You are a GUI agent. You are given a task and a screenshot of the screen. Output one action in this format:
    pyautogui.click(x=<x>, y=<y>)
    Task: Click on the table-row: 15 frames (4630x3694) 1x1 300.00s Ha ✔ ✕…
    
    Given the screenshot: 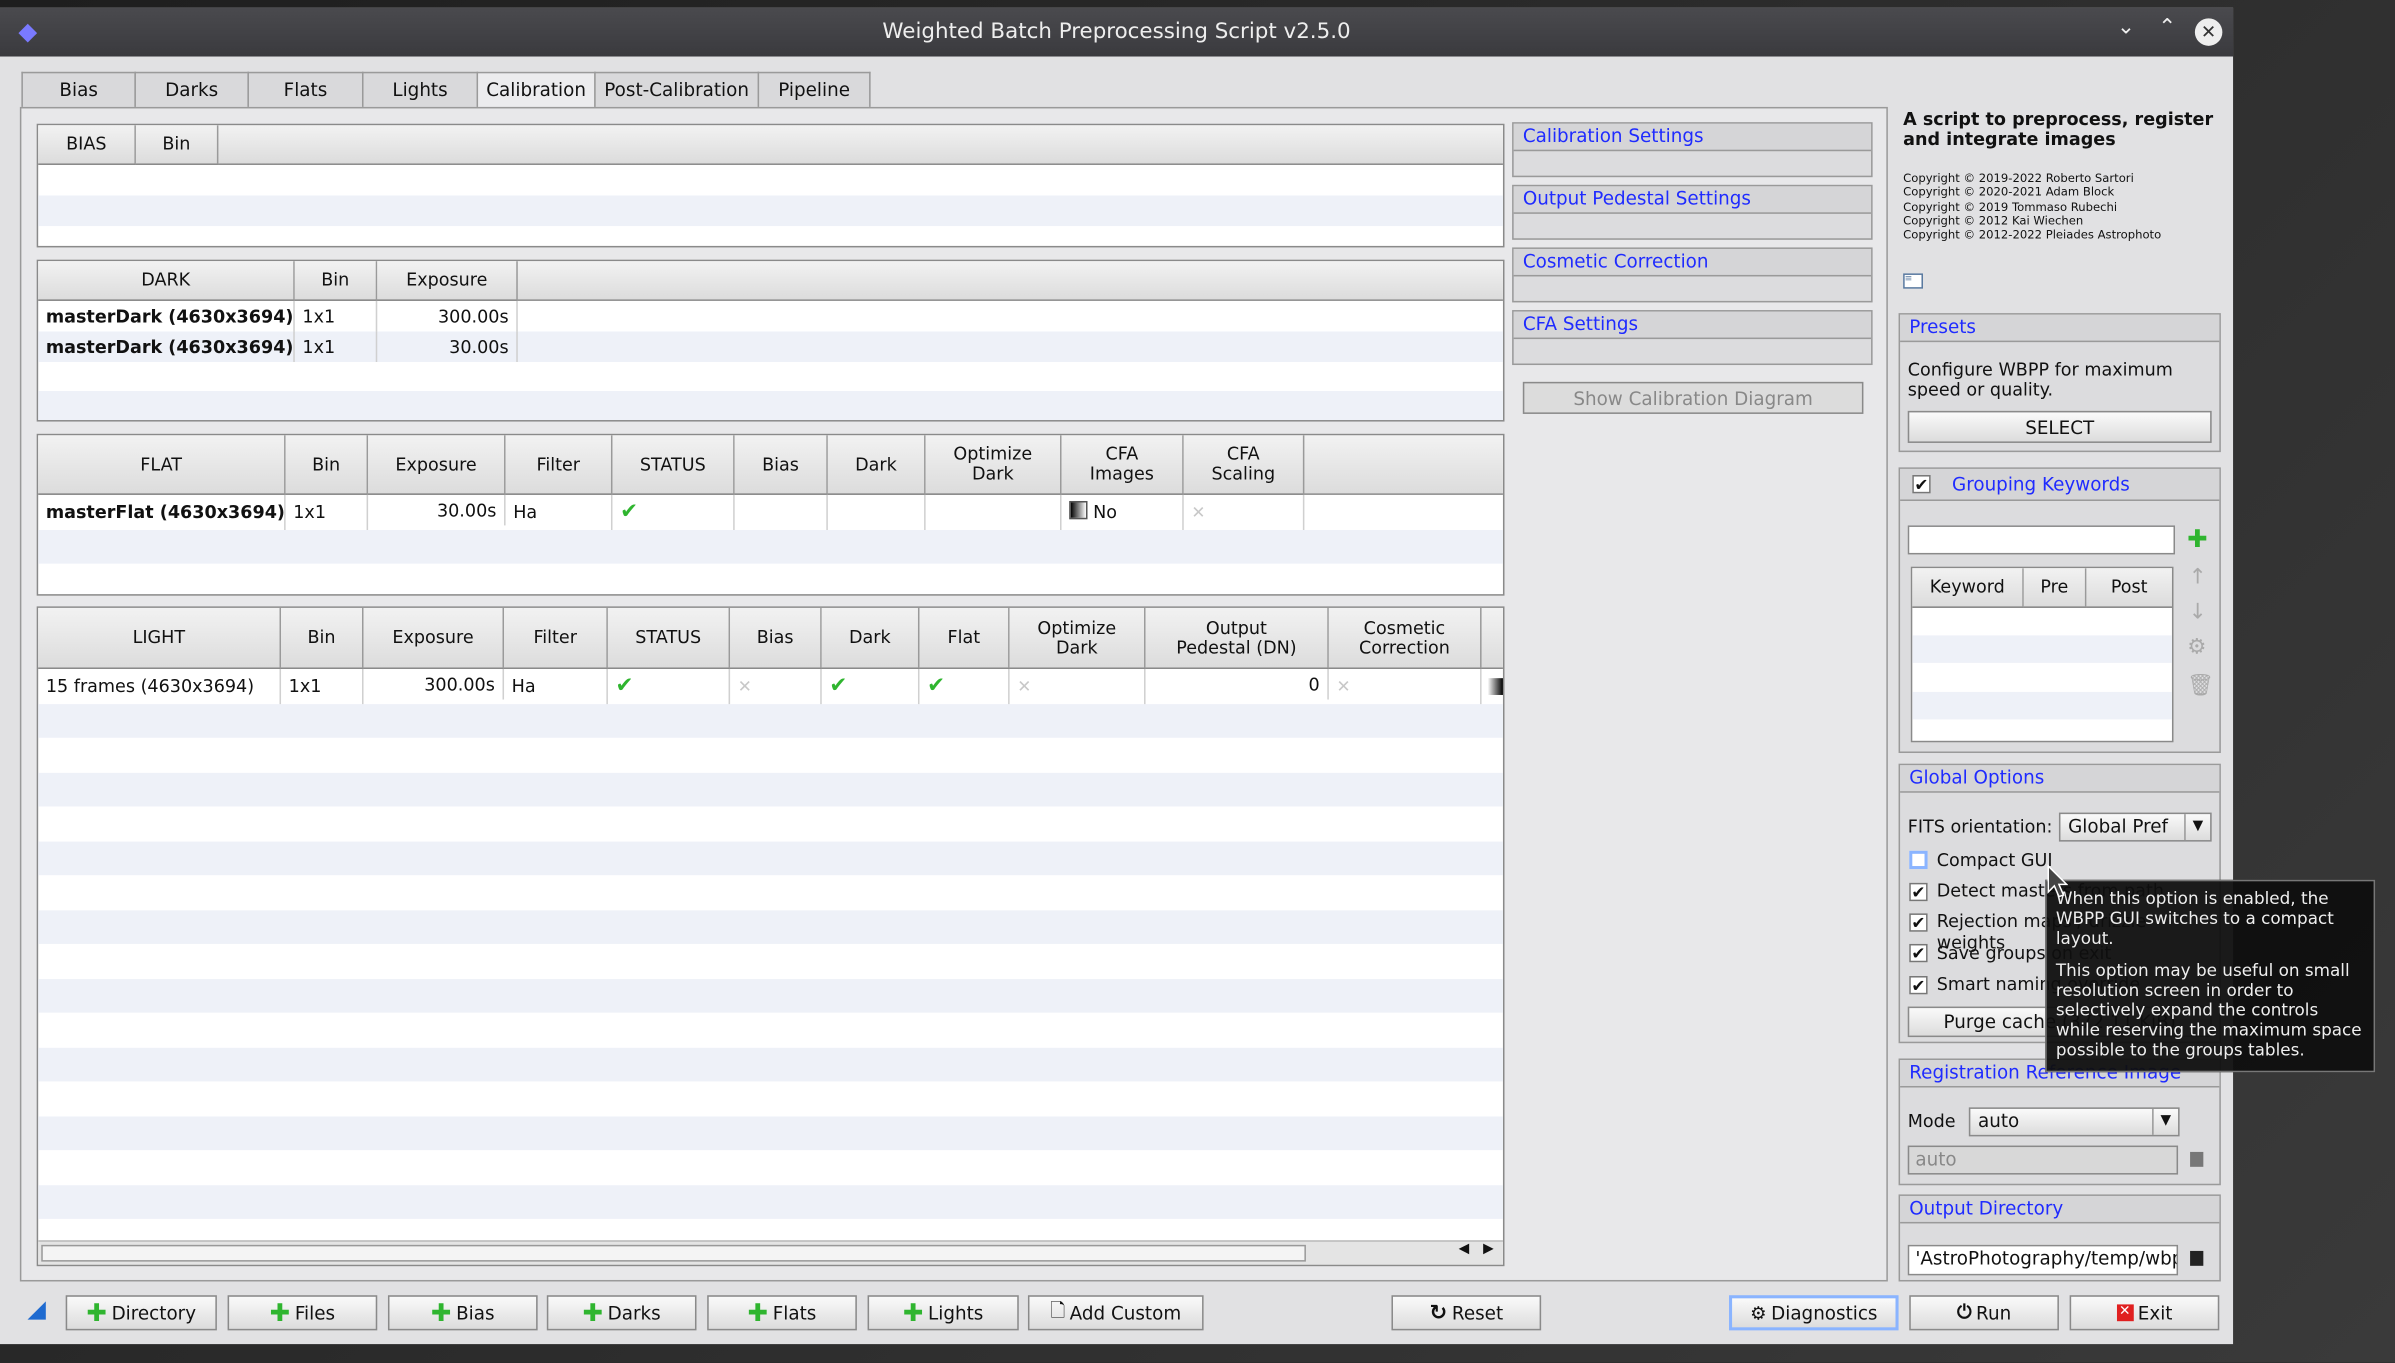 What is the action you would take?
    pyautogui.click(x=770, y=687)
    